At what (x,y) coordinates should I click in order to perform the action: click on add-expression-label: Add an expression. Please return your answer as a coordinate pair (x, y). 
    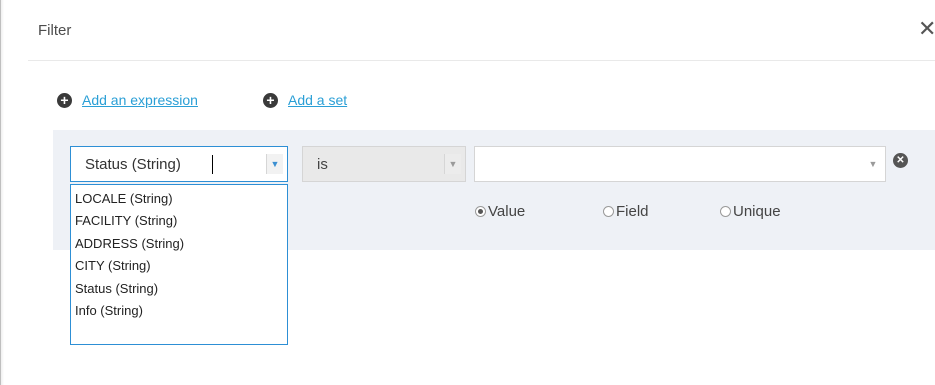
    Looking at the image, I should click on (140, 100).